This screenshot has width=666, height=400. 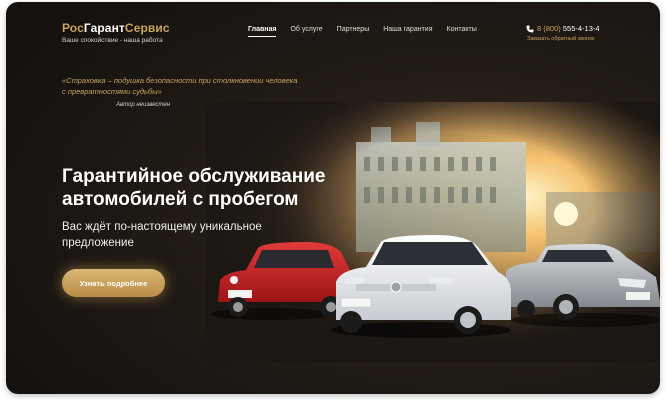 I want to click on phone-row: 8 (800) 555-4-13-4, so click(x=563, y=28).